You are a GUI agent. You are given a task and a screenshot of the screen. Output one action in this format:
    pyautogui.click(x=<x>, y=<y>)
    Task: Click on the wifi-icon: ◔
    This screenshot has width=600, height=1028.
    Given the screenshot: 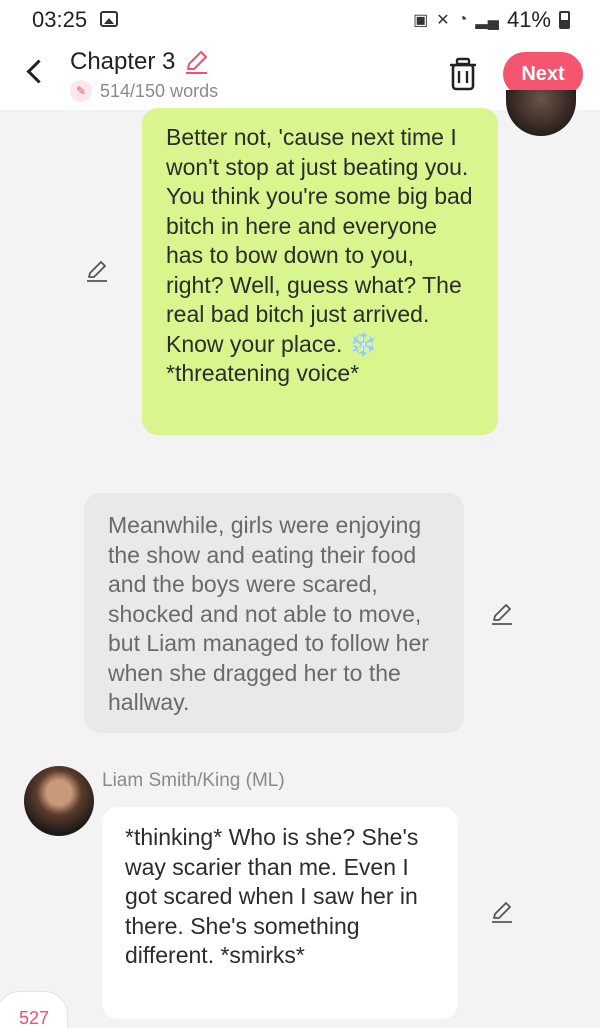 What is the action you would take?
    pyautogui.click(x=462, y=19)
    